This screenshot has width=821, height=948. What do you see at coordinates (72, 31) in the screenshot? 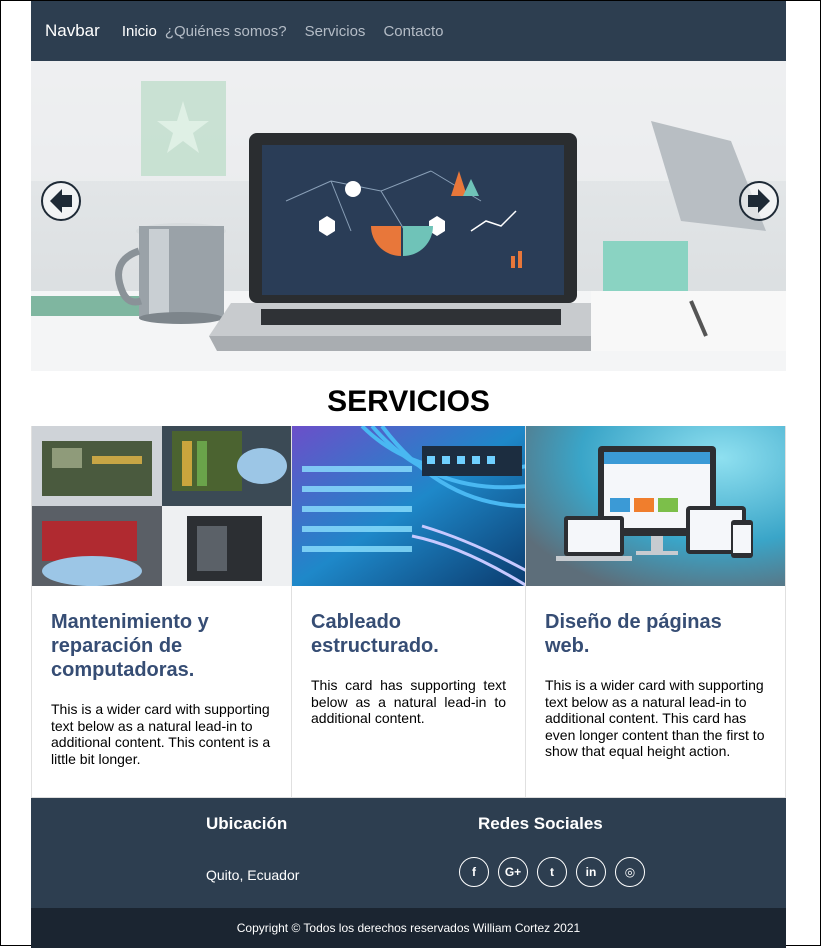
I see `navbar-brand: Navbar` at bounding box center [72, 31].